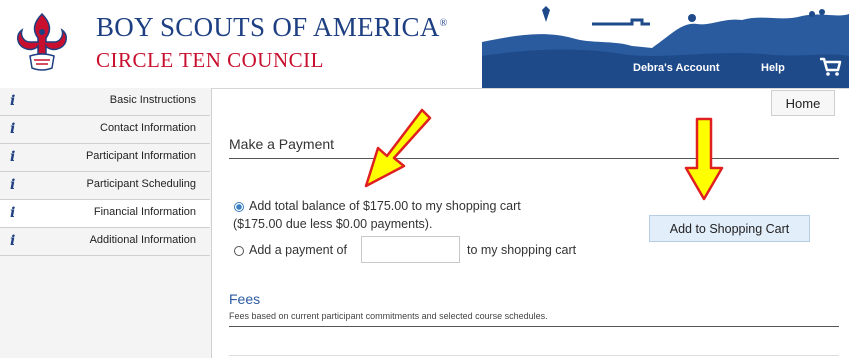  I want to click on sidebar-item-label: Financial Information, so click(144, 212).